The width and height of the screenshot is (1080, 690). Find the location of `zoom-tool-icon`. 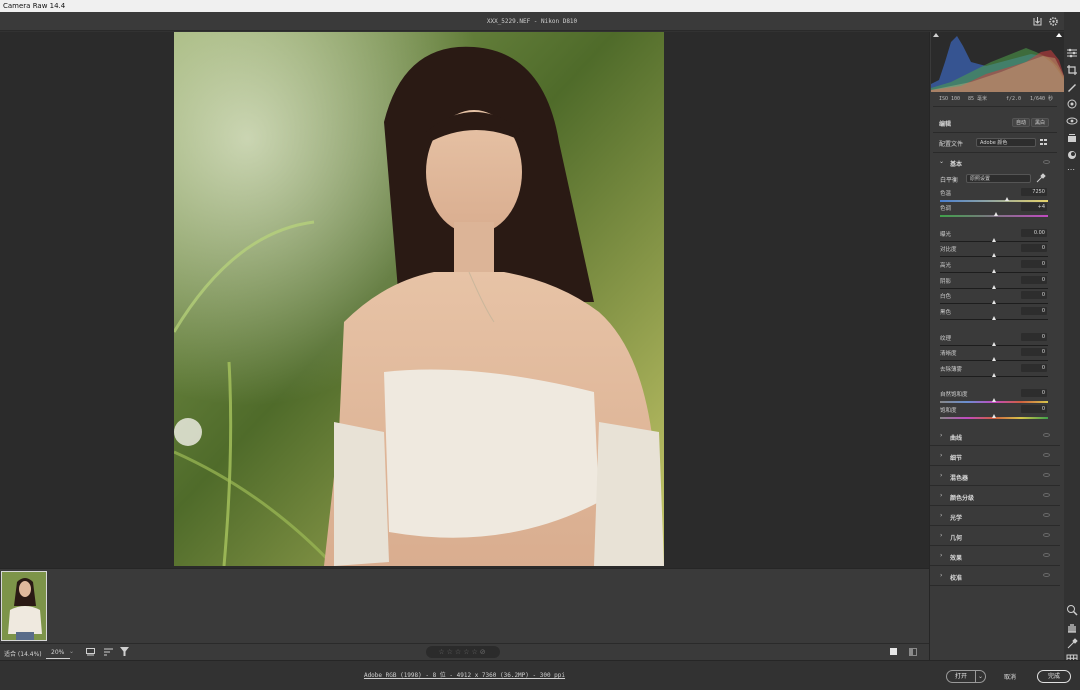

zoom-tool-icon is located at coordinates (1072, 610).